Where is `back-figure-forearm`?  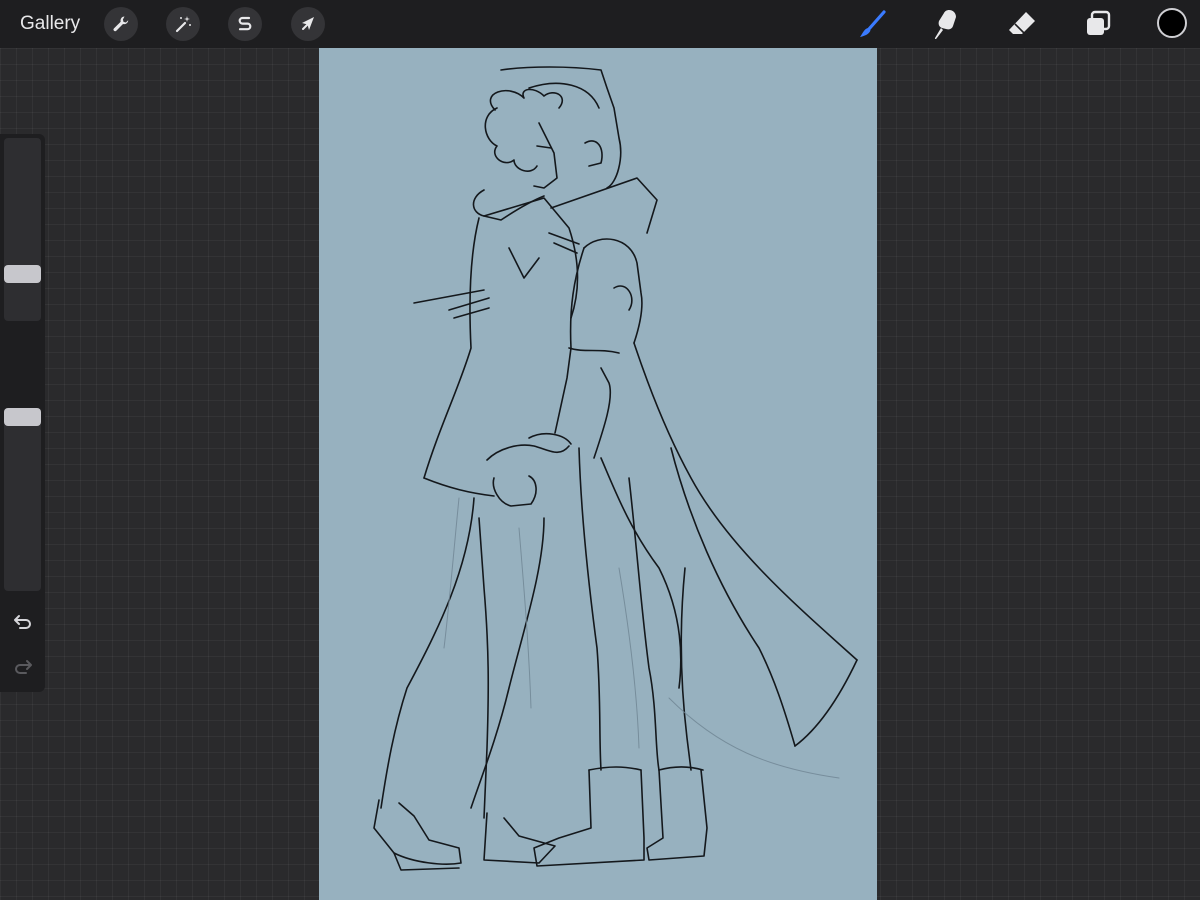 back-figure-forearm is located at coordinates (602, 413).